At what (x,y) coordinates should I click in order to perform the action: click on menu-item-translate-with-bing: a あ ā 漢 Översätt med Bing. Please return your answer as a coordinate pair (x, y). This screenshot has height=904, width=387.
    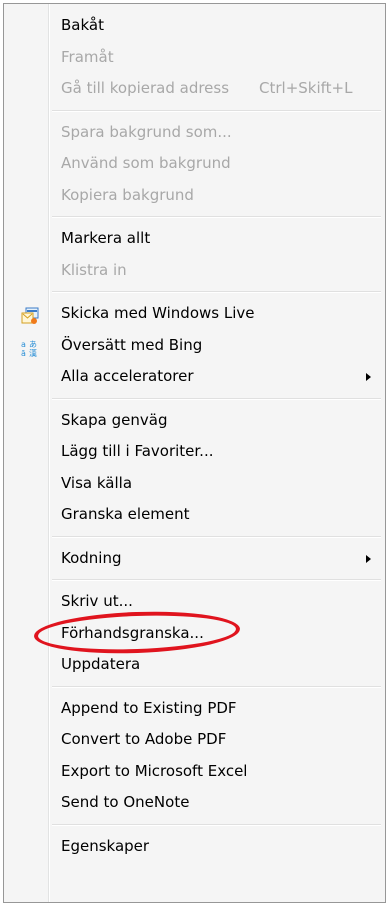
    Looking at the image, I should click on (194, 345).